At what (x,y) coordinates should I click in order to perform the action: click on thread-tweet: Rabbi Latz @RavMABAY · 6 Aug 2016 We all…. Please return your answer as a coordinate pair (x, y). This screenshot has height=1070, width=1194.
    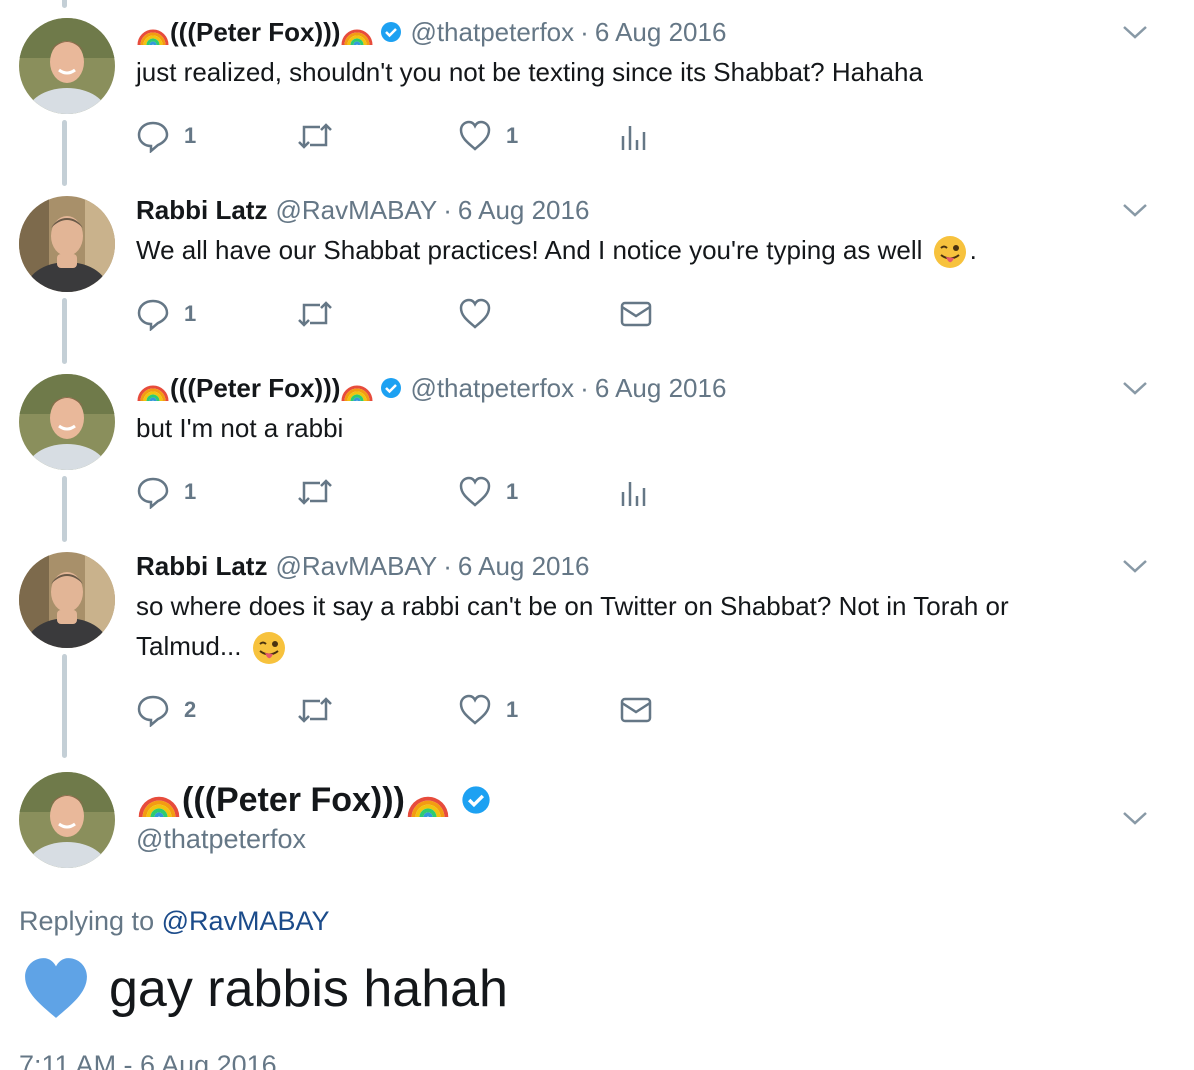
    Looking at the image, I should click on (597, 272).